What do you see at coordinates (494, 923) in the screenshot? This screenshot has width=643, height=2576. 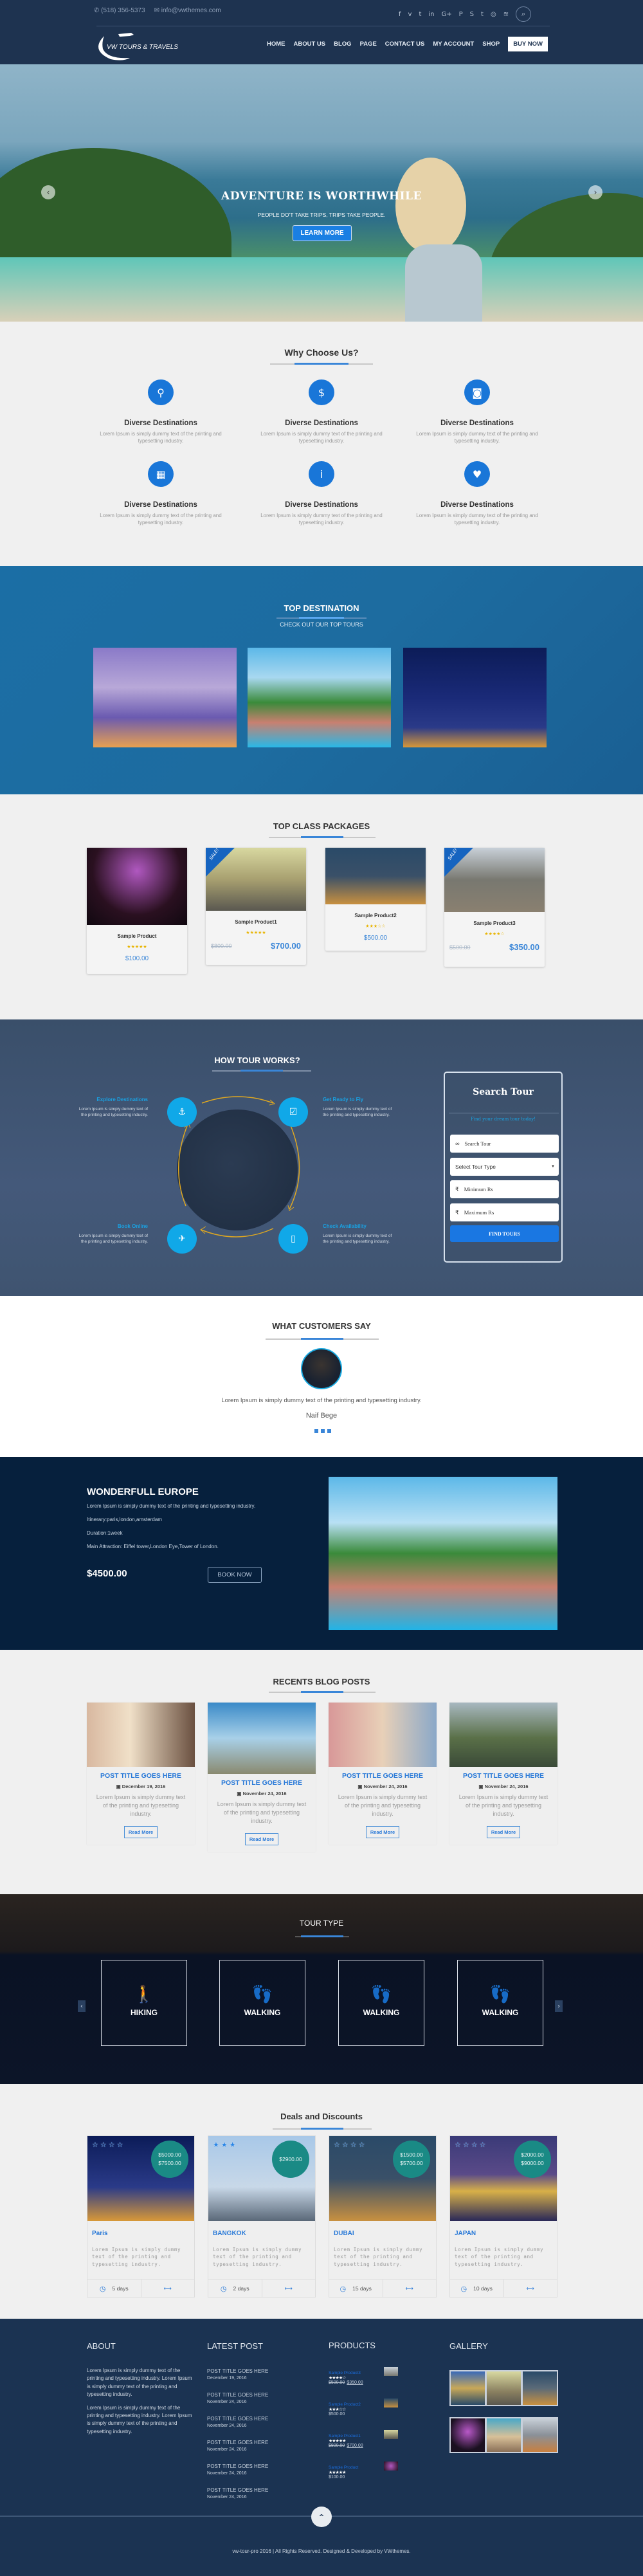 I see `package-name: Sample Product3` at bounding box center [494, 923].